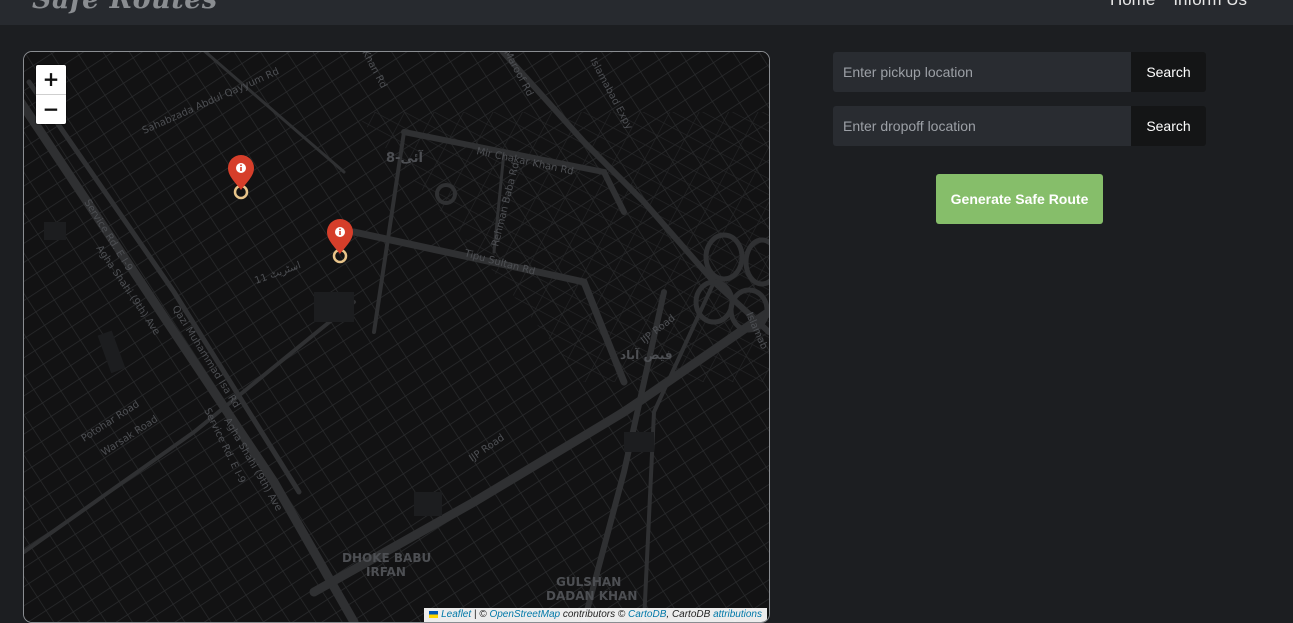 The width and height of the screenshot is (1293, 623). I want to click on label-dhoke-1: DHOKE BABU, so click(386, 558).